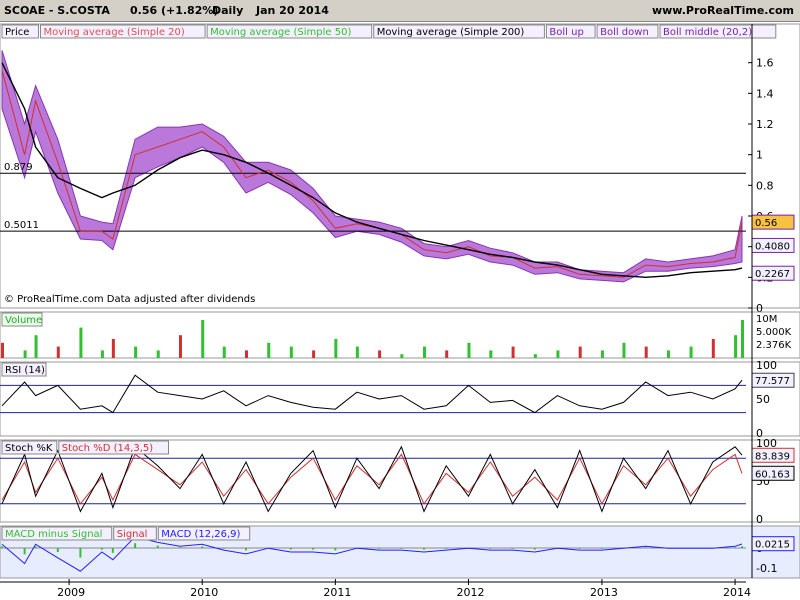 This screenshot has width=800, height=600. Describe the element at coordinates (280, 32) in the screenshot. I see `legend-label-2: Moving average (Simple 50)` at that location.